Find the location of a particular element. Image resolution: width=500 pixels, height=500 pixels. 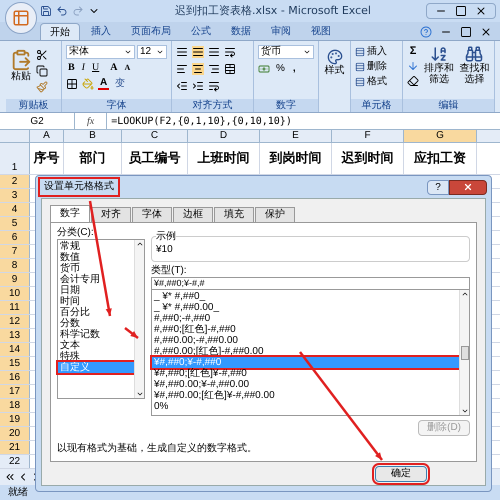

row-header: 13 is located at coordinates (15, 335).